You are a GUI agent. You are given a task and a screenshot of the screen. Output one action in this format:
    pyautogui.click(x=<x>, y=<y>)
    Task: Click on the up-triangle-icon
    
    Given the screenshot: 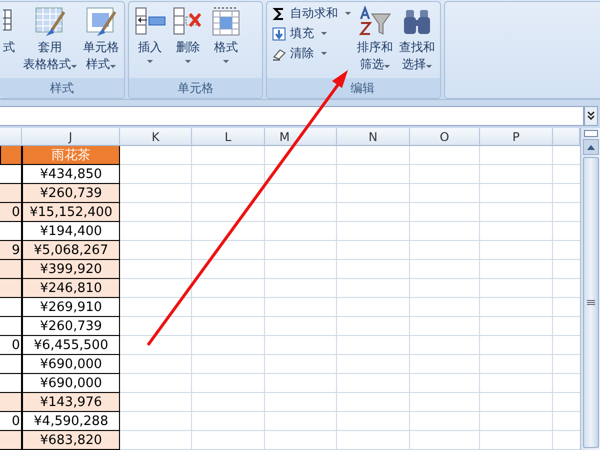 What is the action you would take?
    pyautogui.click(x=590, y=147)
    